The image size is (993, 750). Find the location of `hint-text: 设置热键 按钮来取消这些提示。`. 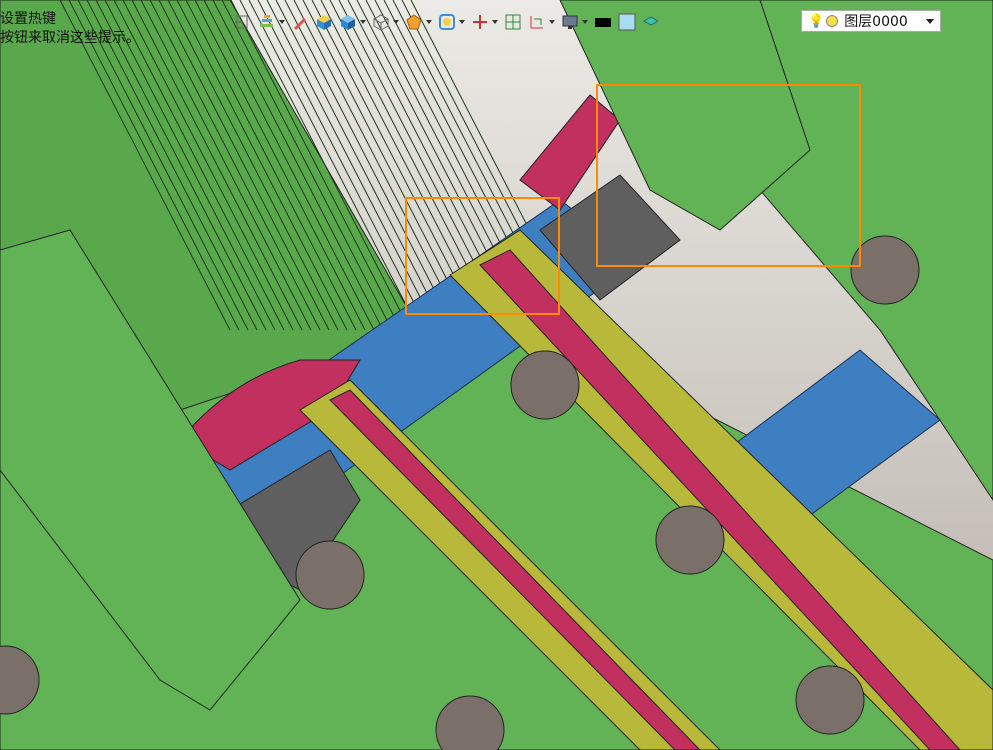

hint-text: 设置热键 按钮来取消这些提示。 is located at coordinates (70, 29).